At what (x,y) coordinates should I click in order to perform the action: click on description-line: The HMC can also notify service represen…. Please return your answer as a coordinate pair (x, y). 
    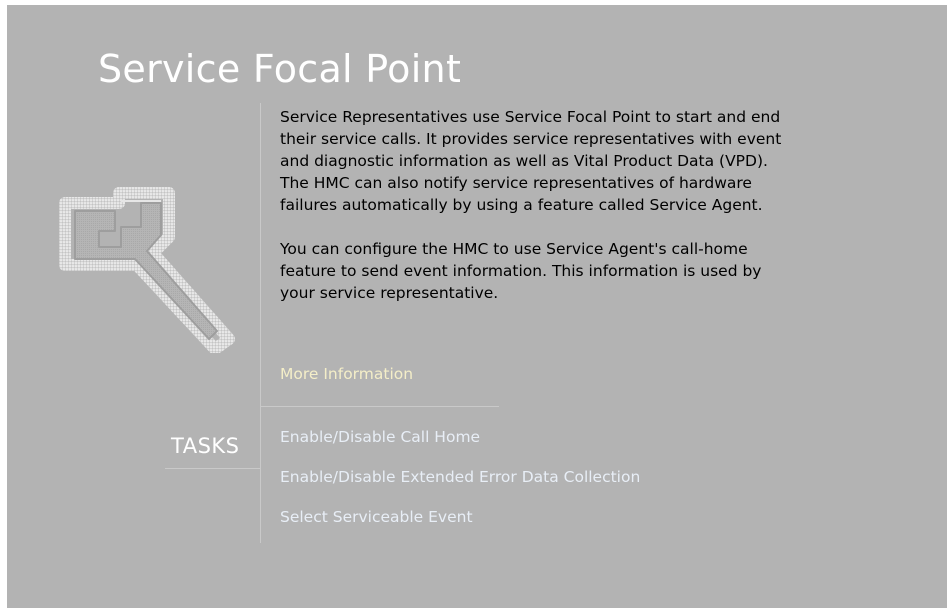
    Looking at the image, I should click on (516, 183).